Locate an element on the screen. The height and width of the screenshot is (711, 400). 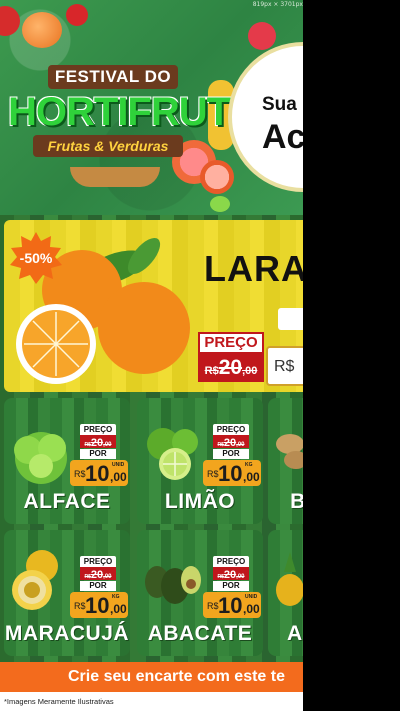
featured-old-price: R$20,00 is located at coordinates (231, 368).